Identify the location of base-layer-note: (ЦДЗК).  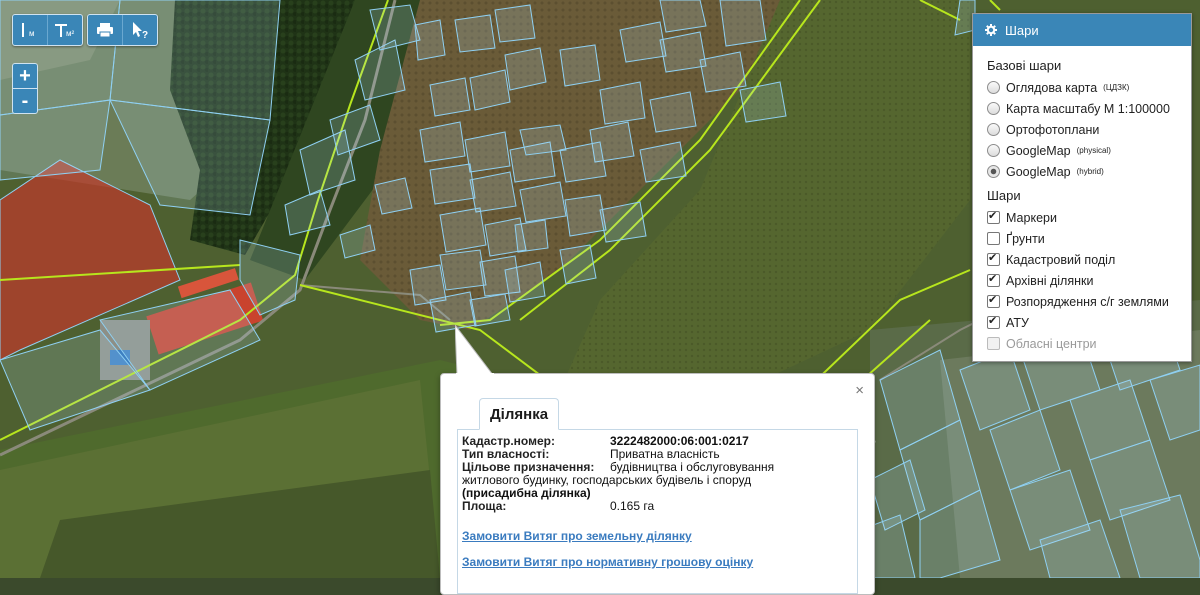
(1116, 87).